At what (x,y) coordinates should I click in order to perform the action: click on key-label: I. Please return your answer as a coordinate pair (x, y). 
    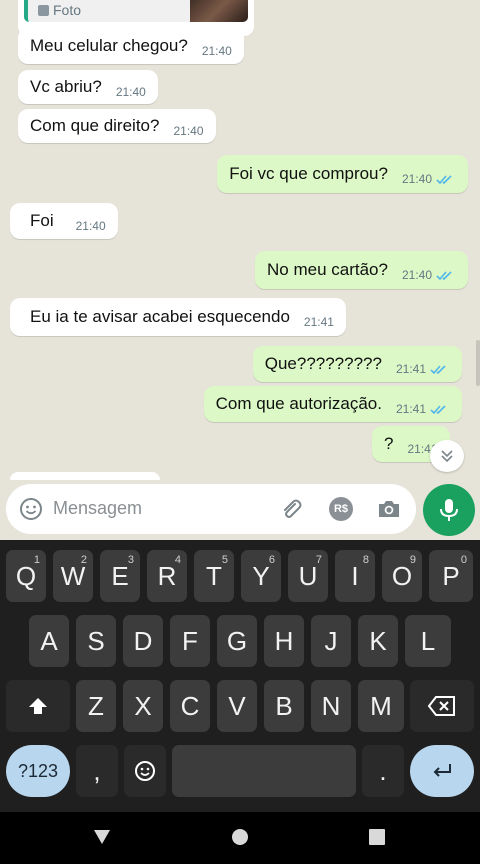
    Looking at the image, I should click on (355, 575).